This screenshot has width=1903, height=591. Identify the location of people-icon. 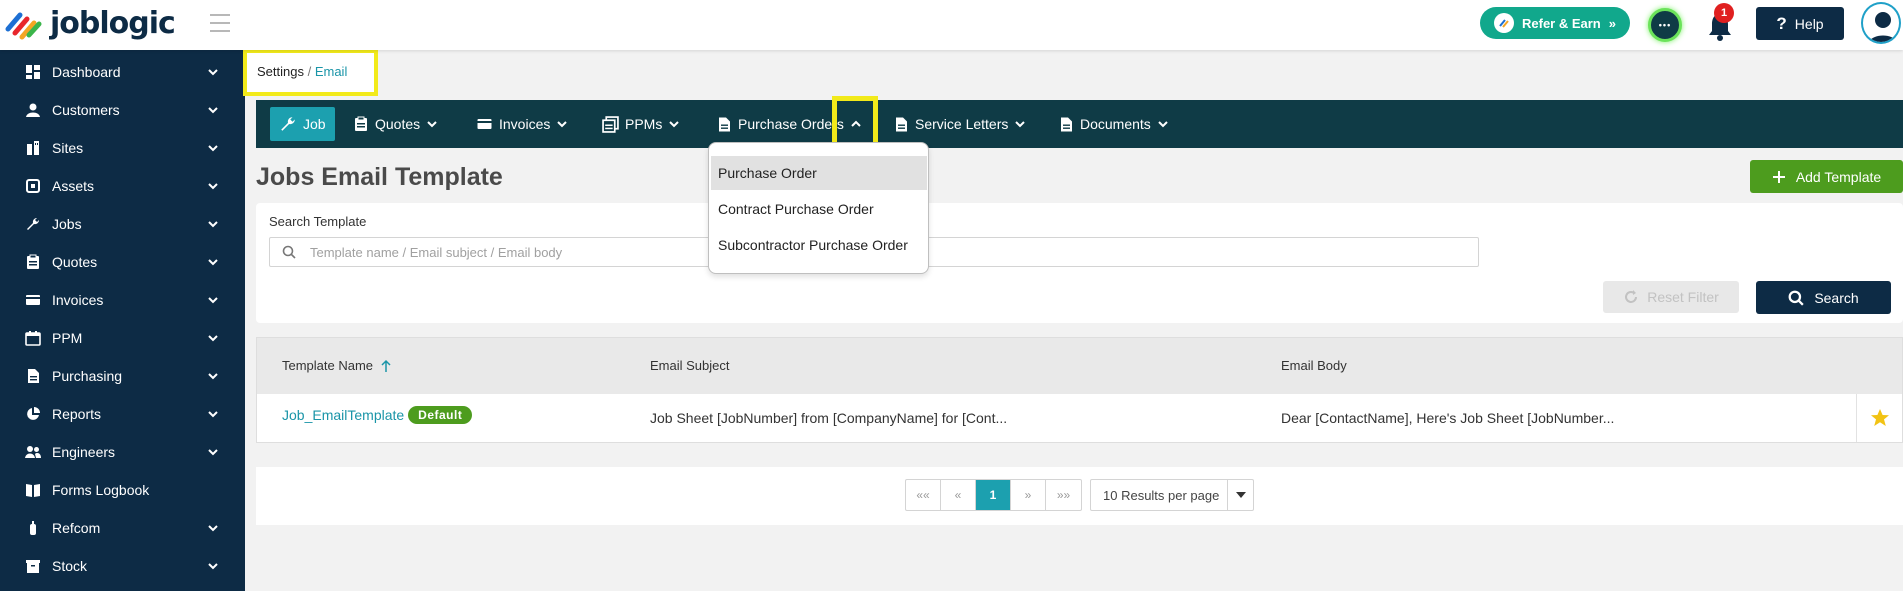
(33, 452).